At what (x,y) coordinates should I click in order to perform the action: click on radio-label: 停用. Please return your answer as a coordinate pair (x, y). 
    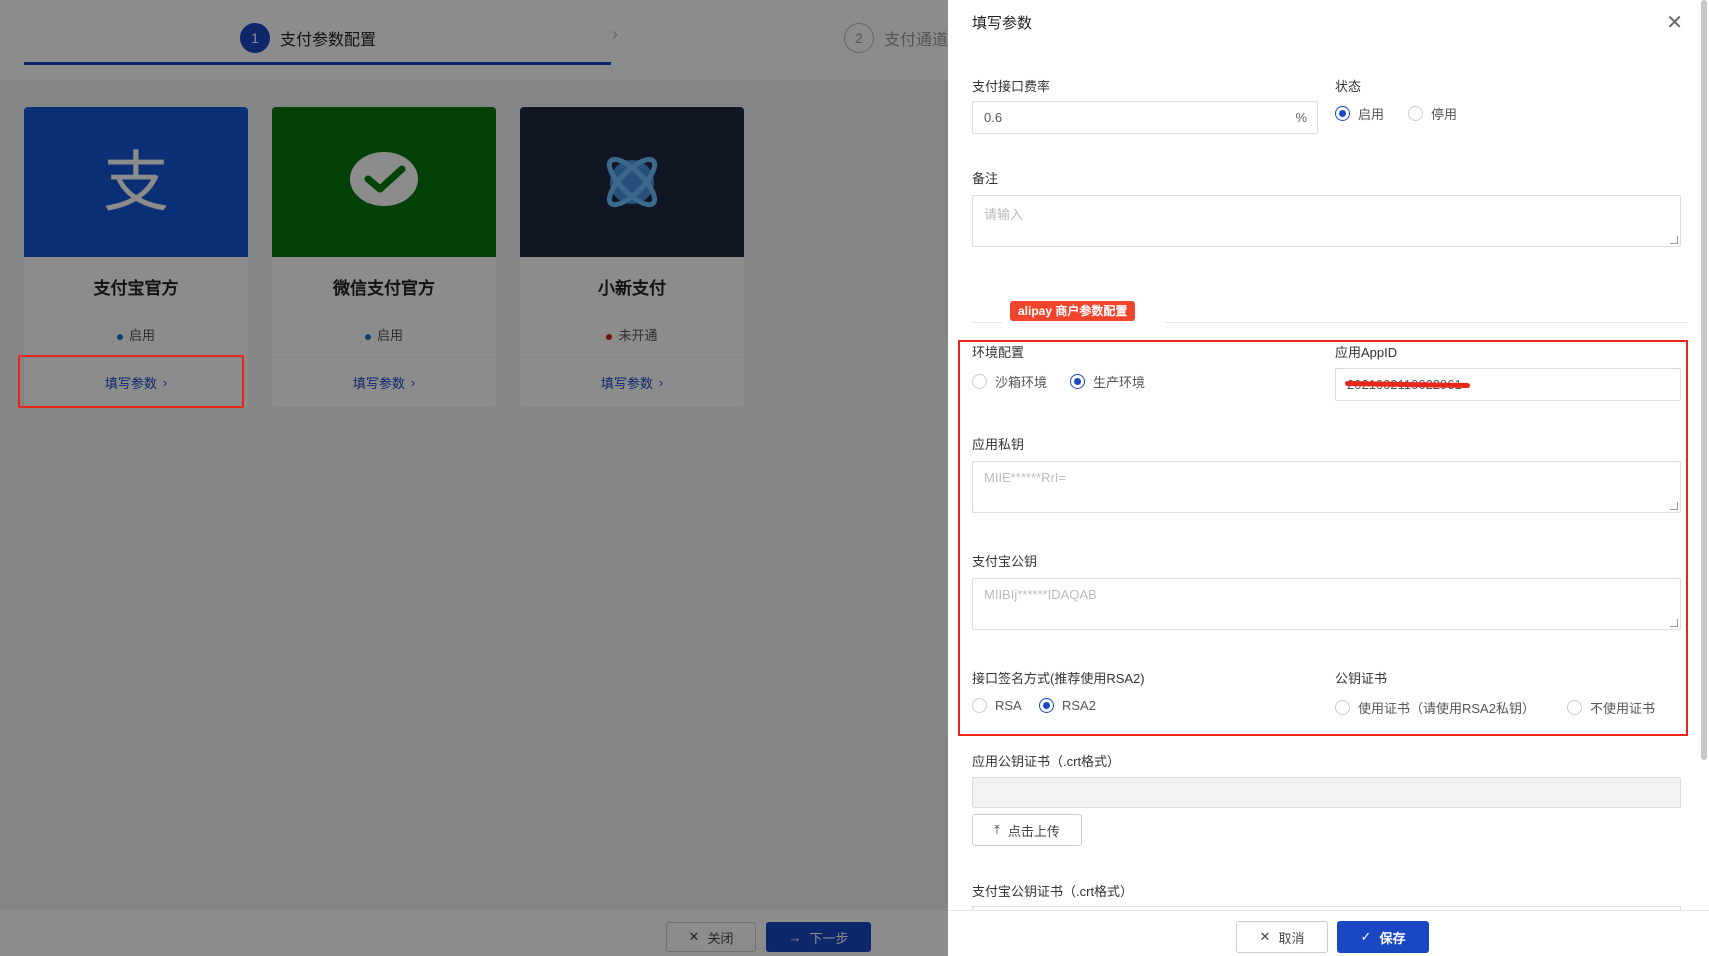
    Looking at the image, I should click on (1444, 114).